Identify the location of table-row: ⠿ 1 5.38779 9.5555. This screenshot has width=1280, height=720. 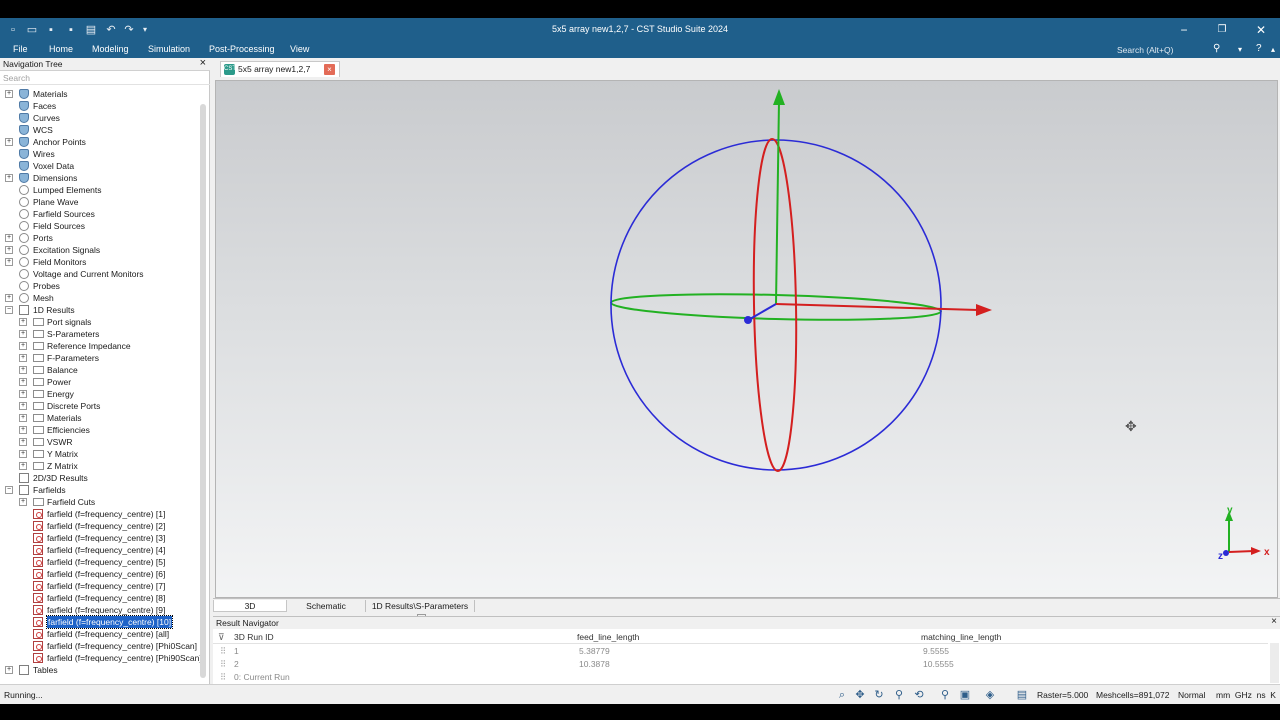
(740, 651).